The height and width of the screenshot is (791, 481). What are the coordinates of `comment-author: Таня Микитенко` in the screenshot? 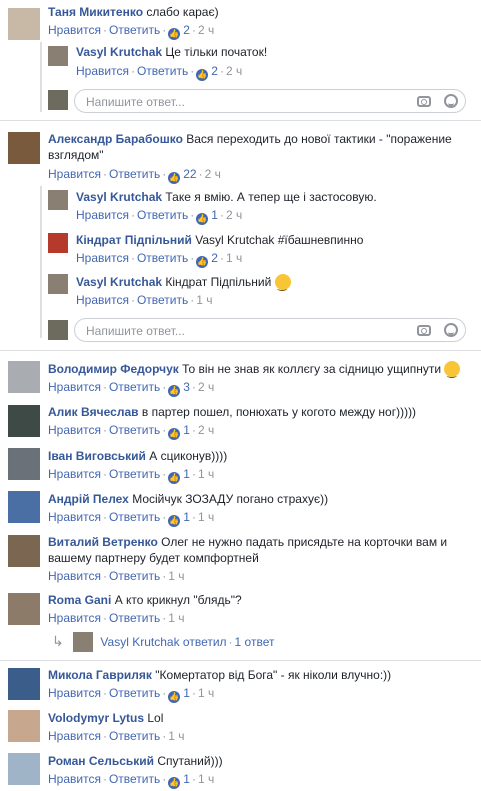 It's located at (95, 12).